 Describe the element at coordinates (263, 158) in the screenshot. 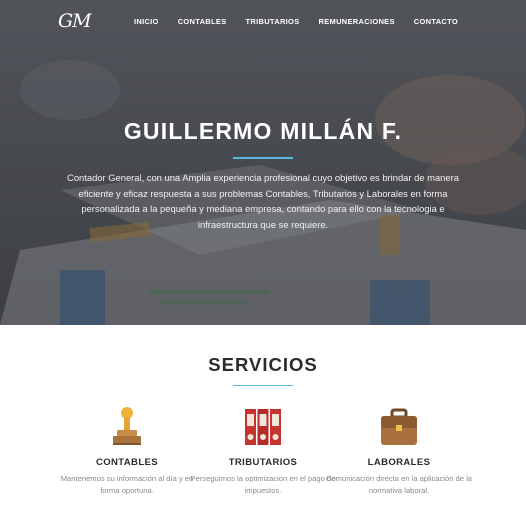

I see `hero-divider` at that location.